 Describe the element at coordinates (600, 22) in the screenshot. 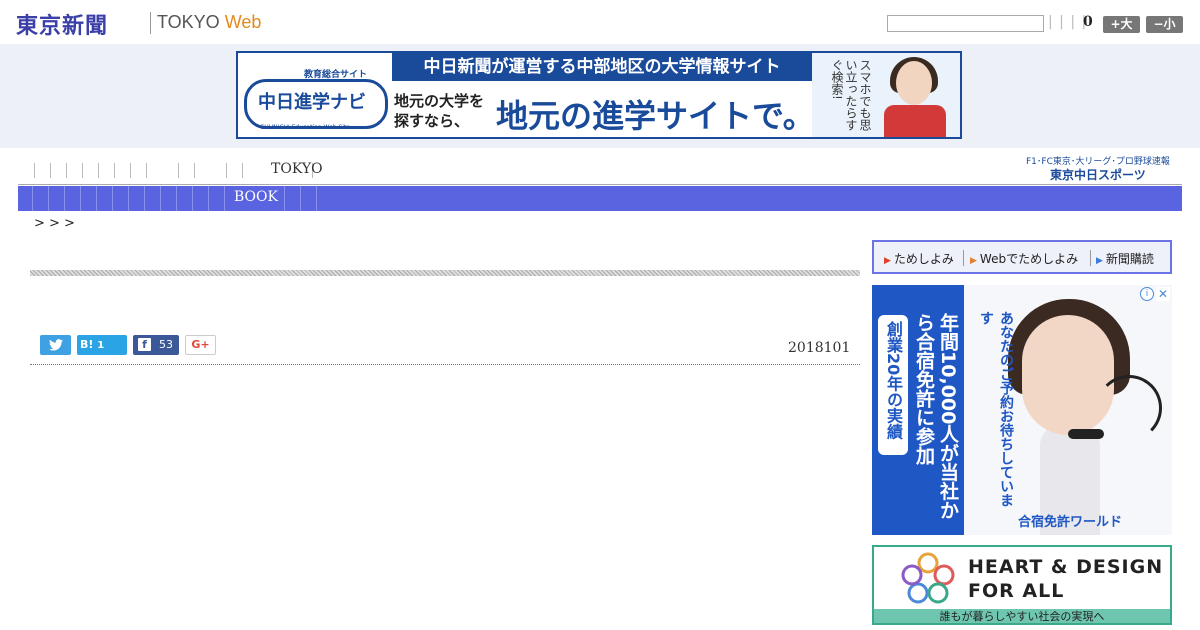

I see `site-header: 東京新聞 TOKYO Web | | | | 0 +大 −小` at that location.